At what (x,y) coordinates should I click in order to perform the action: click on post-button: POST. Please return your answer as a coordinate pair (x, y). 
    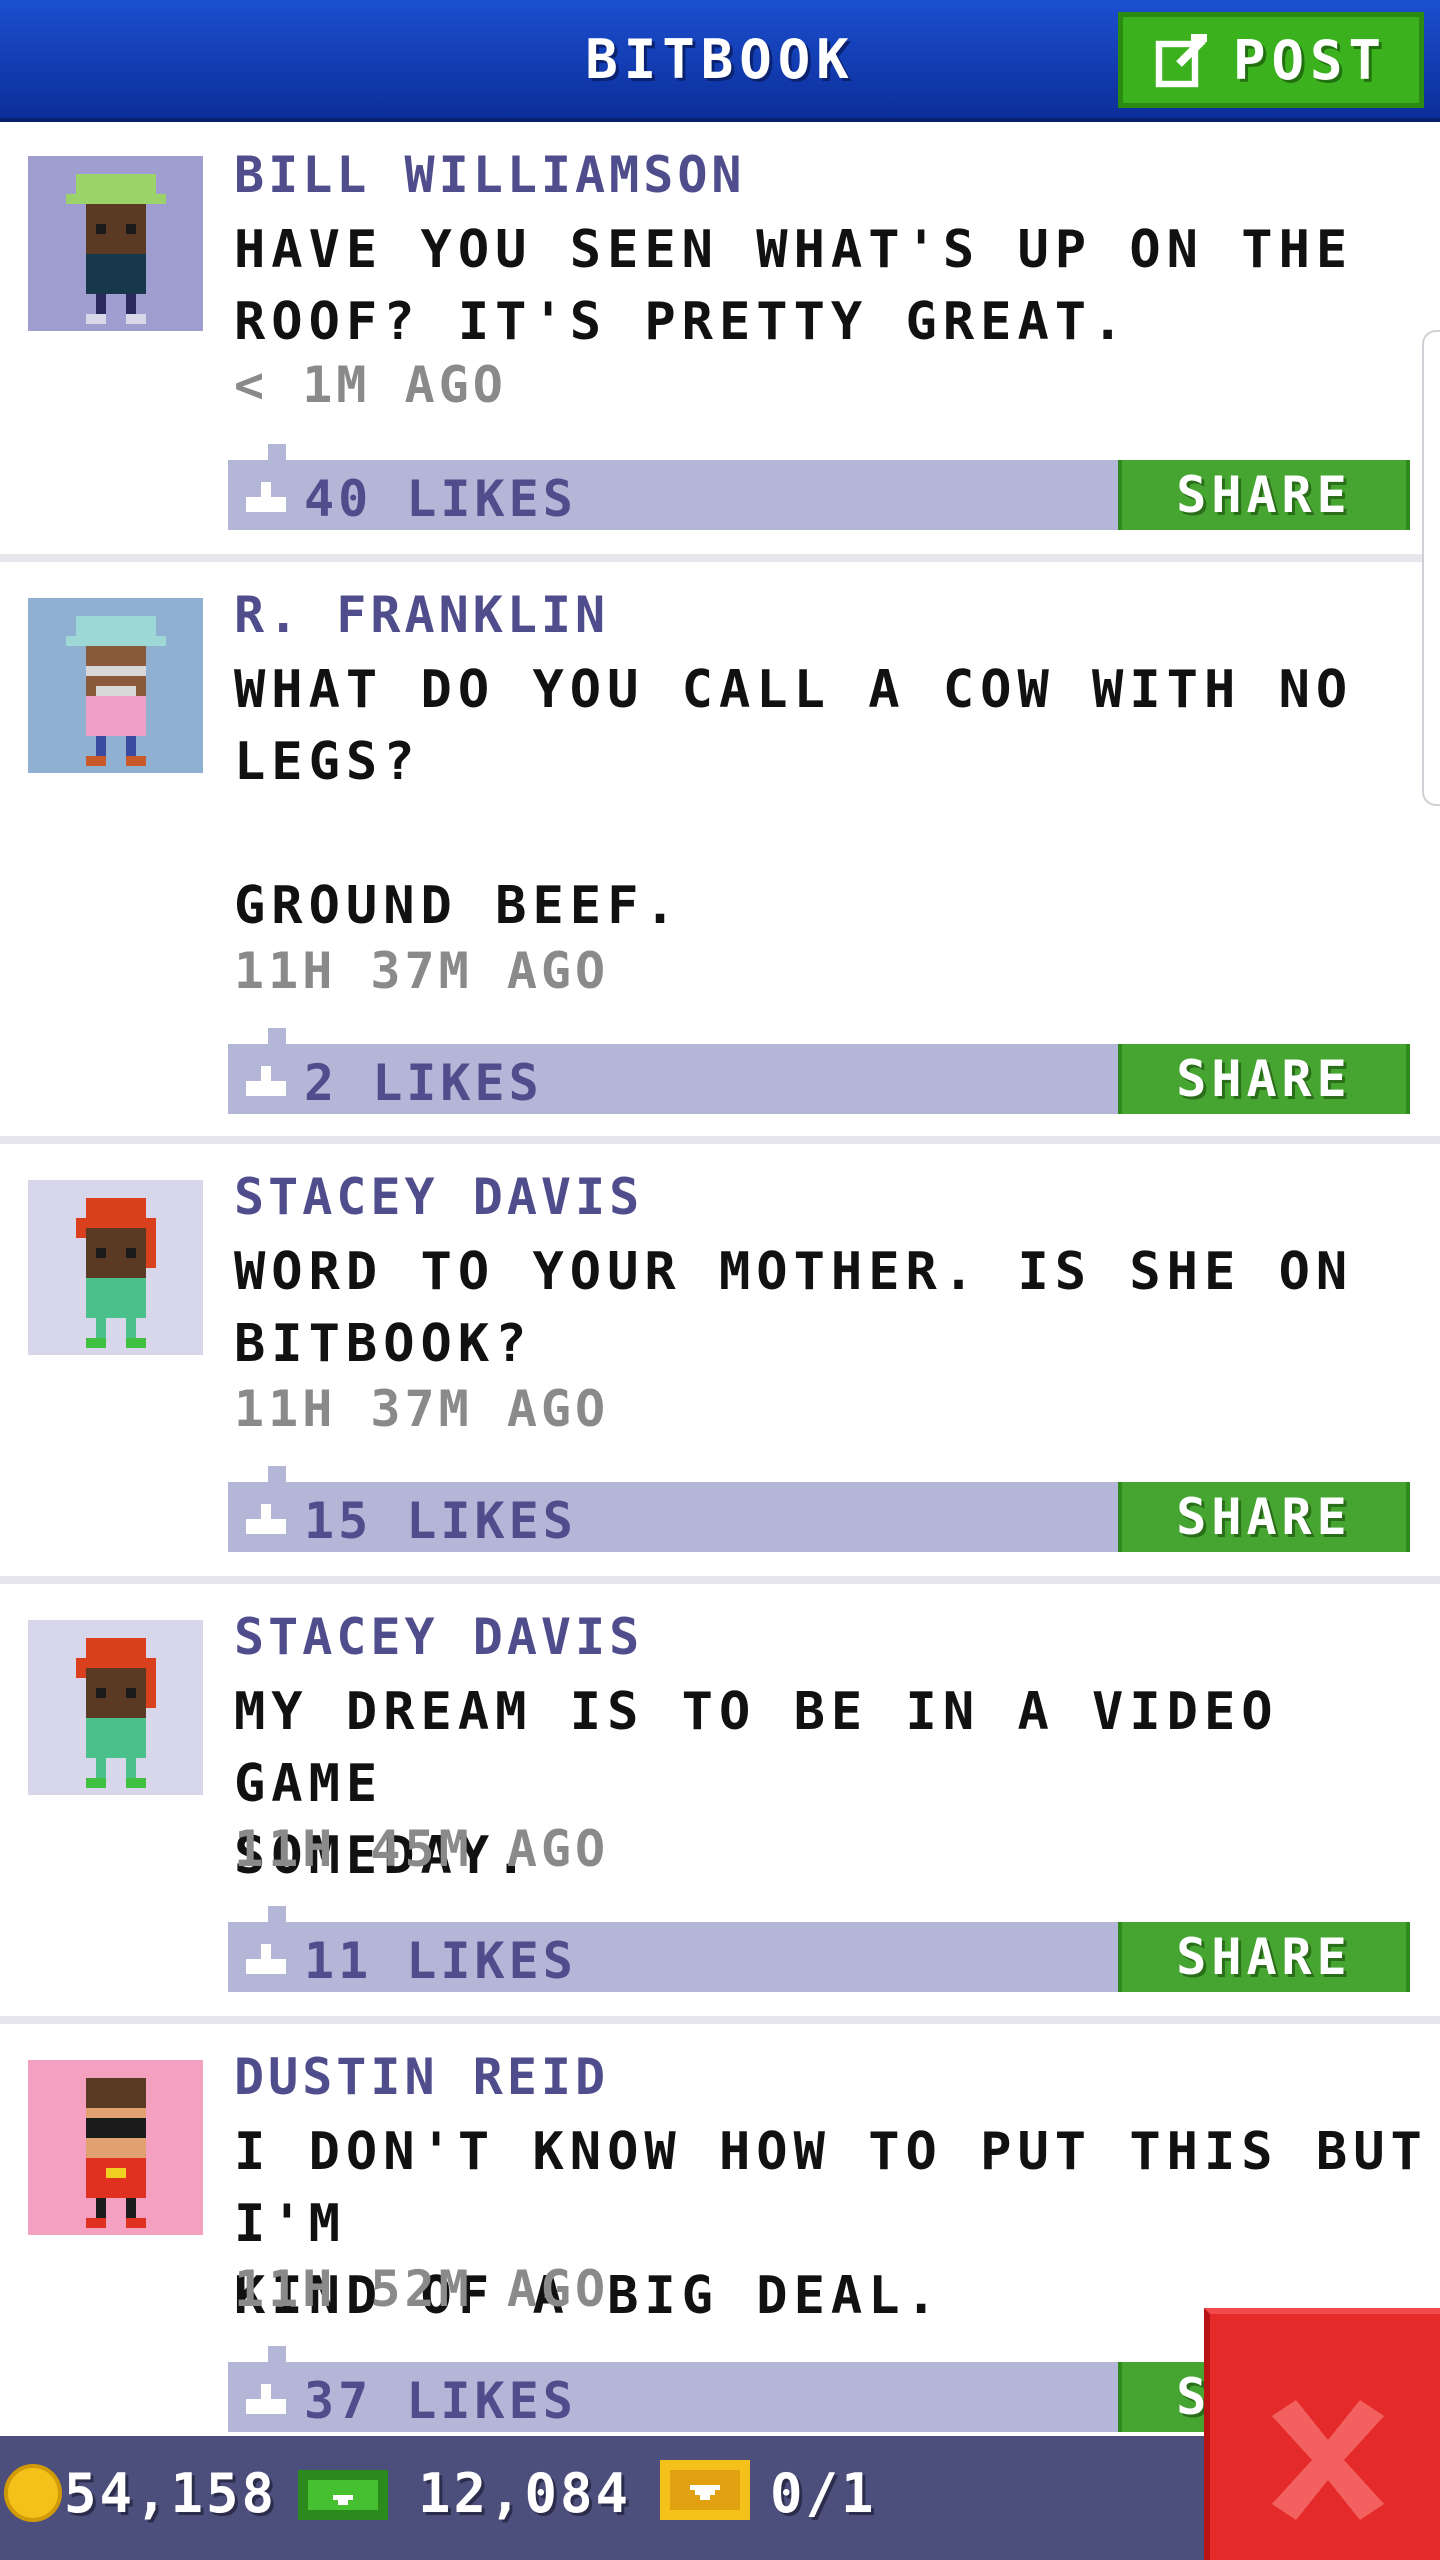
    Looking at the image, I should click on (1271, 60).